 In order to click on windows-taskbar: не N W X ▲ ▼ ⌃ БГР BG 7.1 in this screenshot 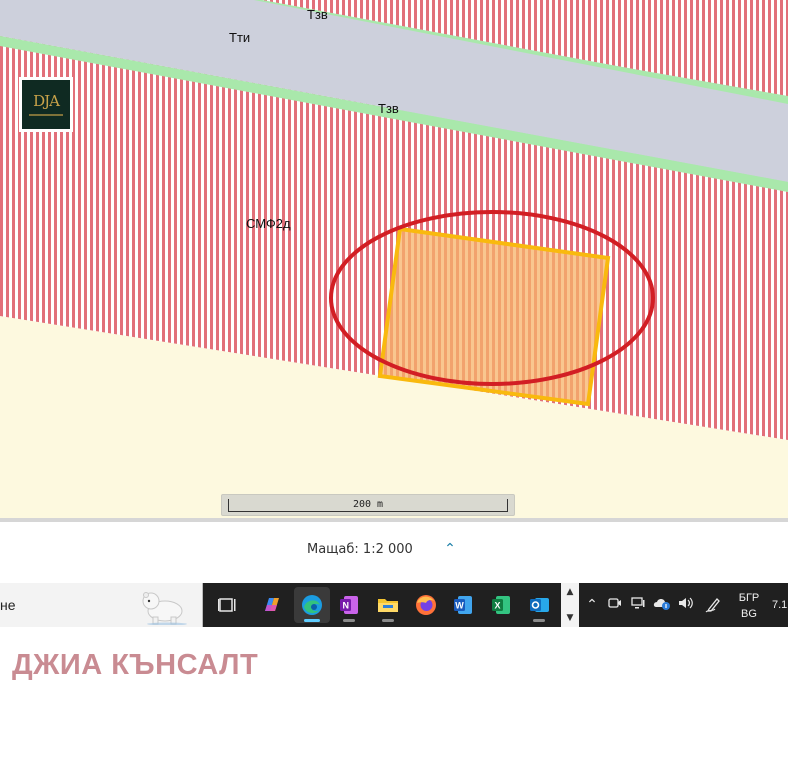, I will do `click(394, 605)`.